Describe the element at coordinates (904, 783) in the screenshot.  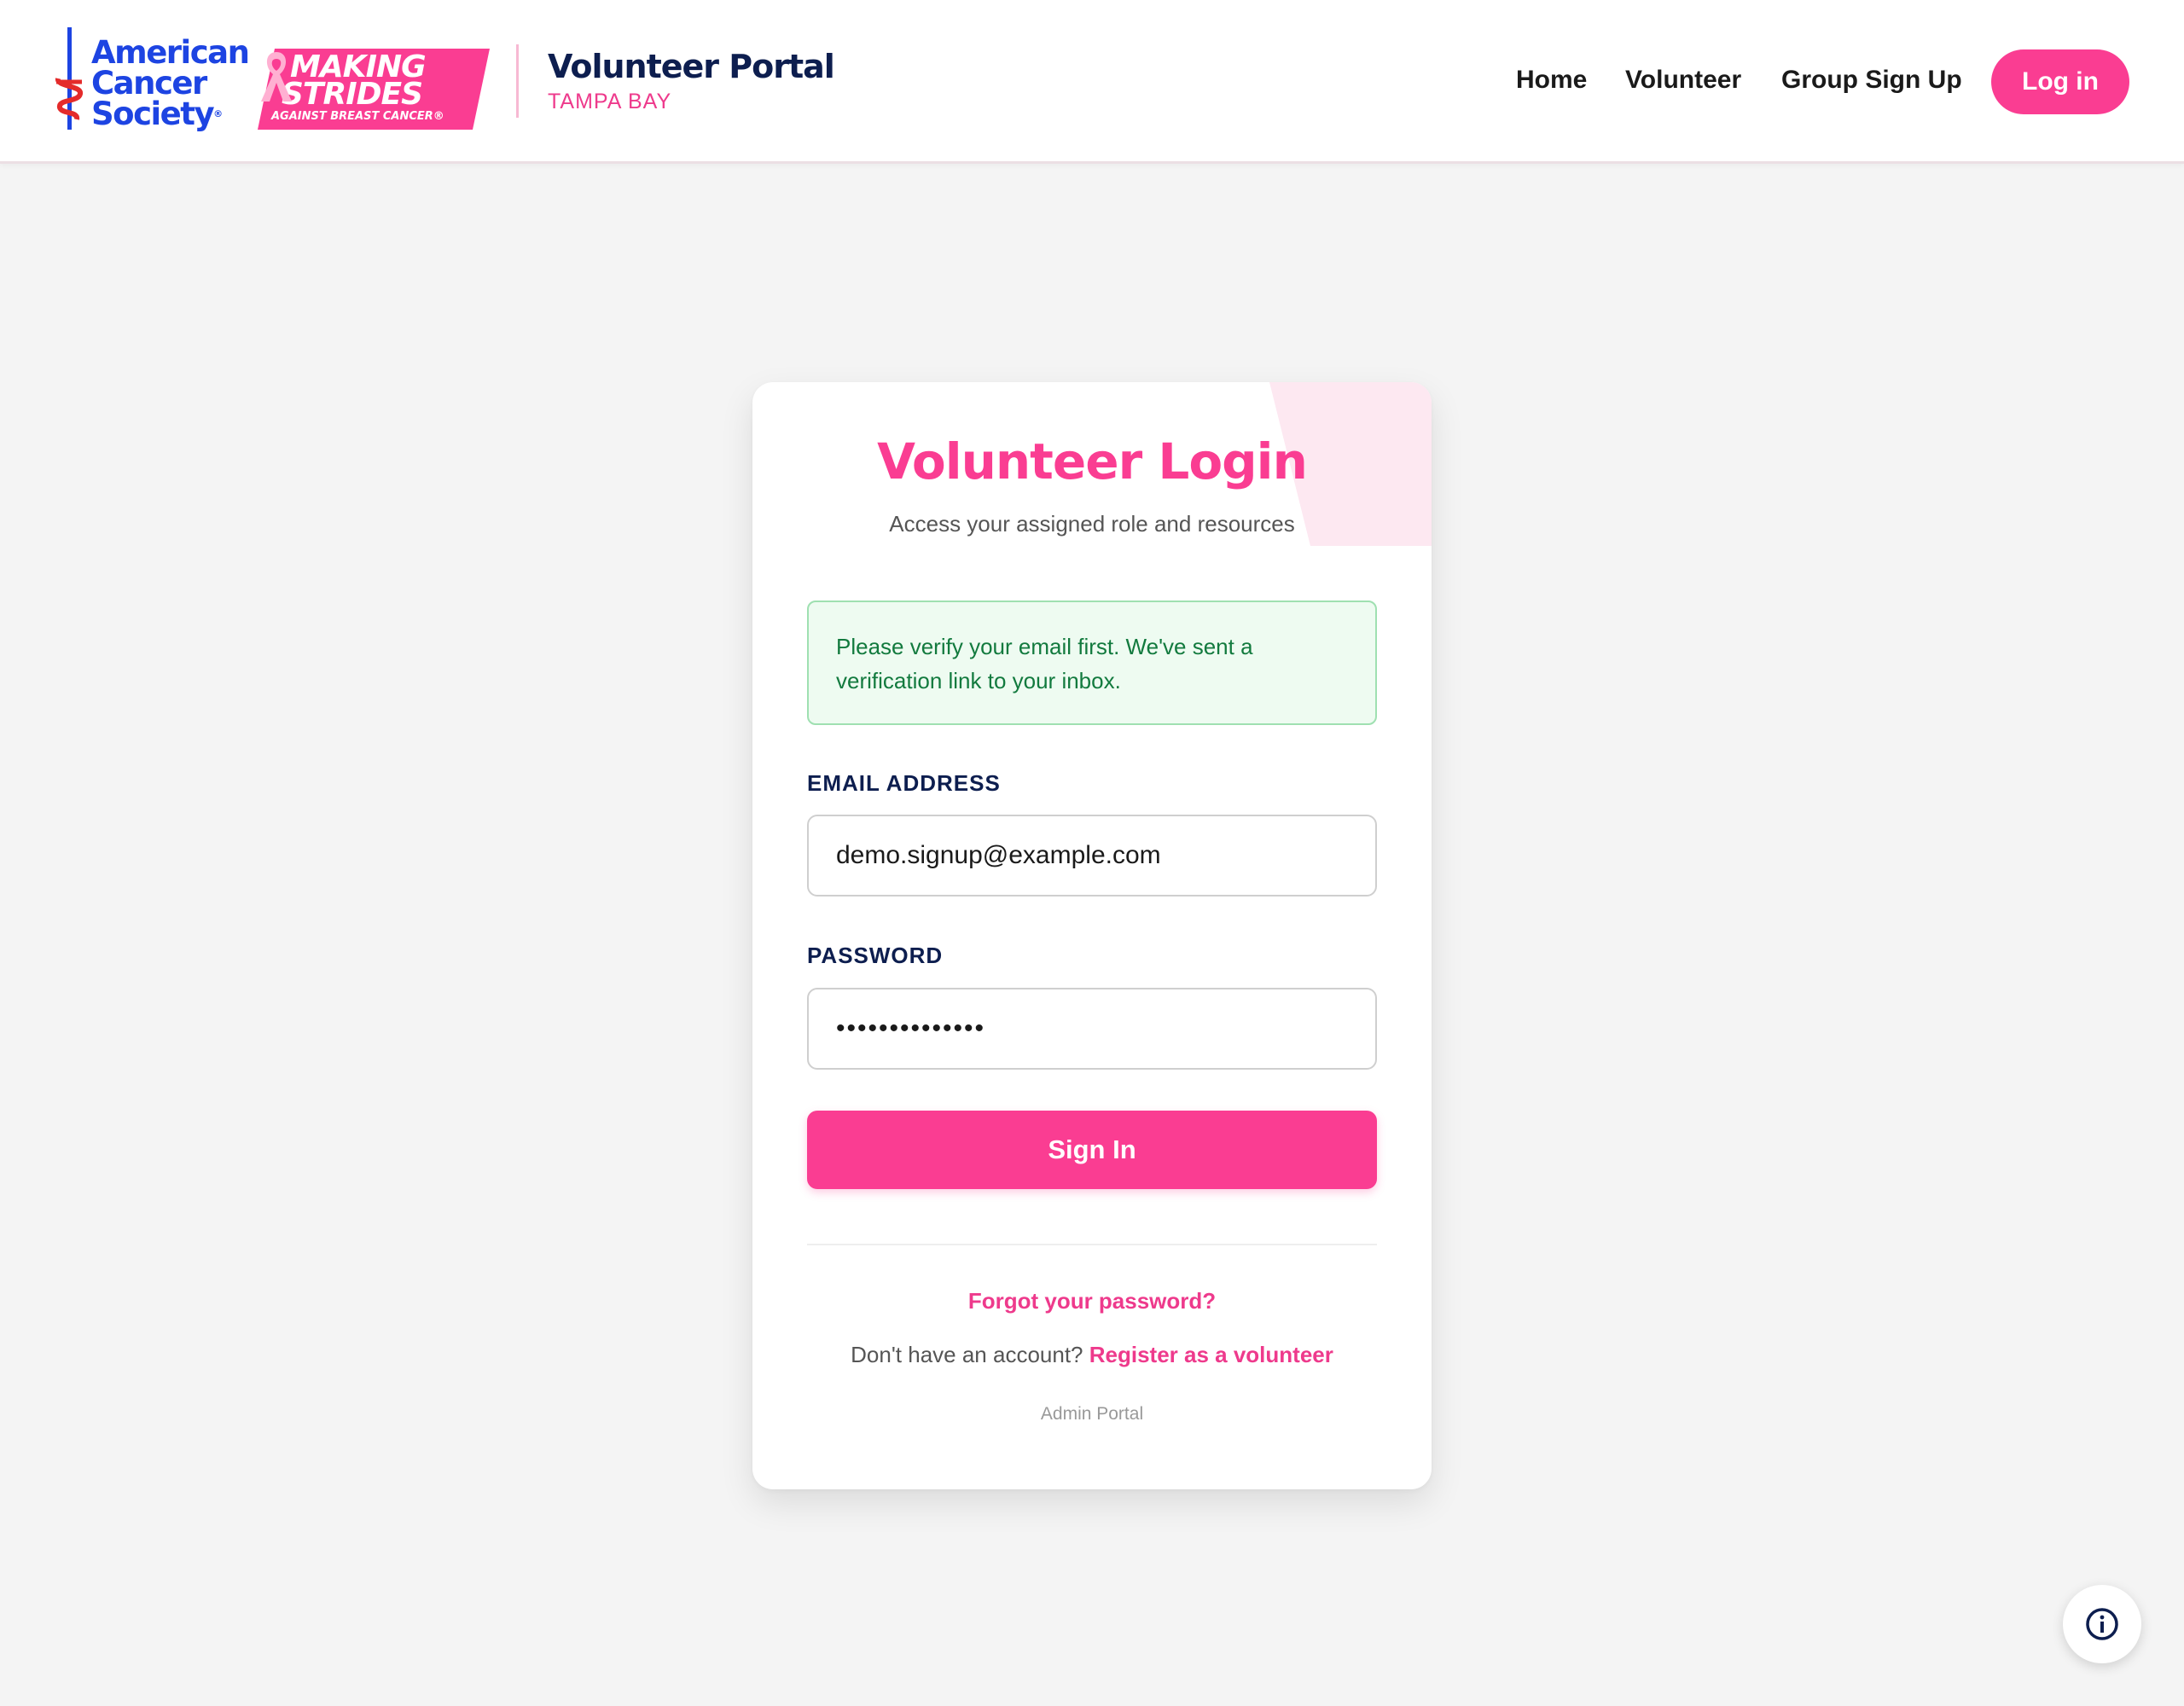
I see `email-label: EMAIL ADDRESS` at that location.